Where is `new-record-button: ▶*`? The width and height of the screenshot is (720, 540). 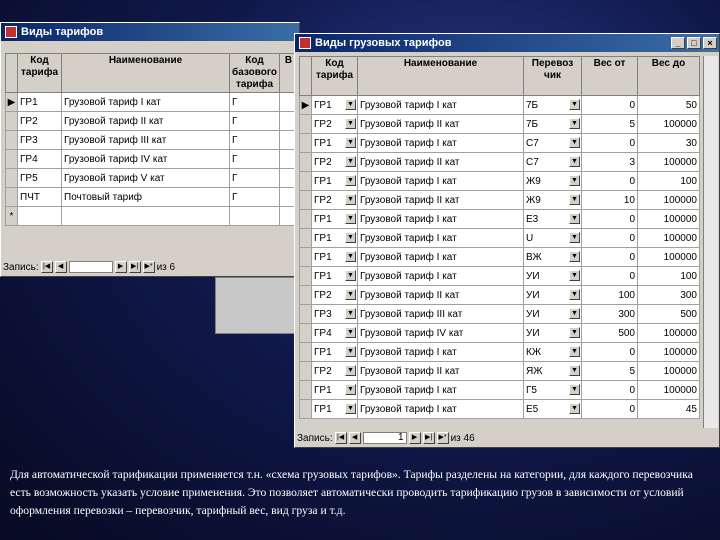 new-record-button: ▶* is located at coordinates (148, 267).